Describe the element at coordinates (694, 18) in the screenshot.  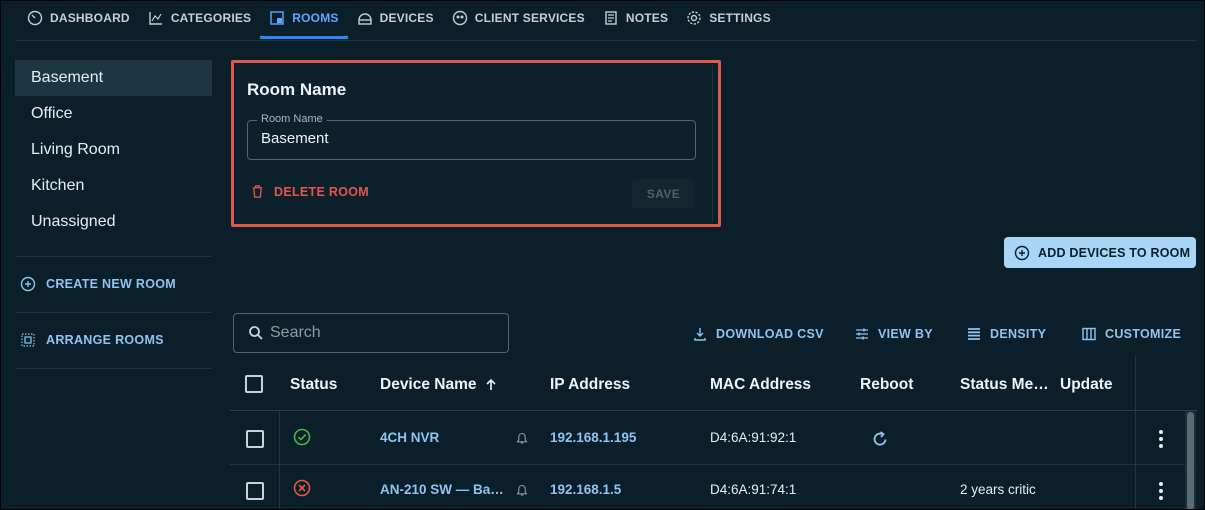
I see `gear-icon` at that location.